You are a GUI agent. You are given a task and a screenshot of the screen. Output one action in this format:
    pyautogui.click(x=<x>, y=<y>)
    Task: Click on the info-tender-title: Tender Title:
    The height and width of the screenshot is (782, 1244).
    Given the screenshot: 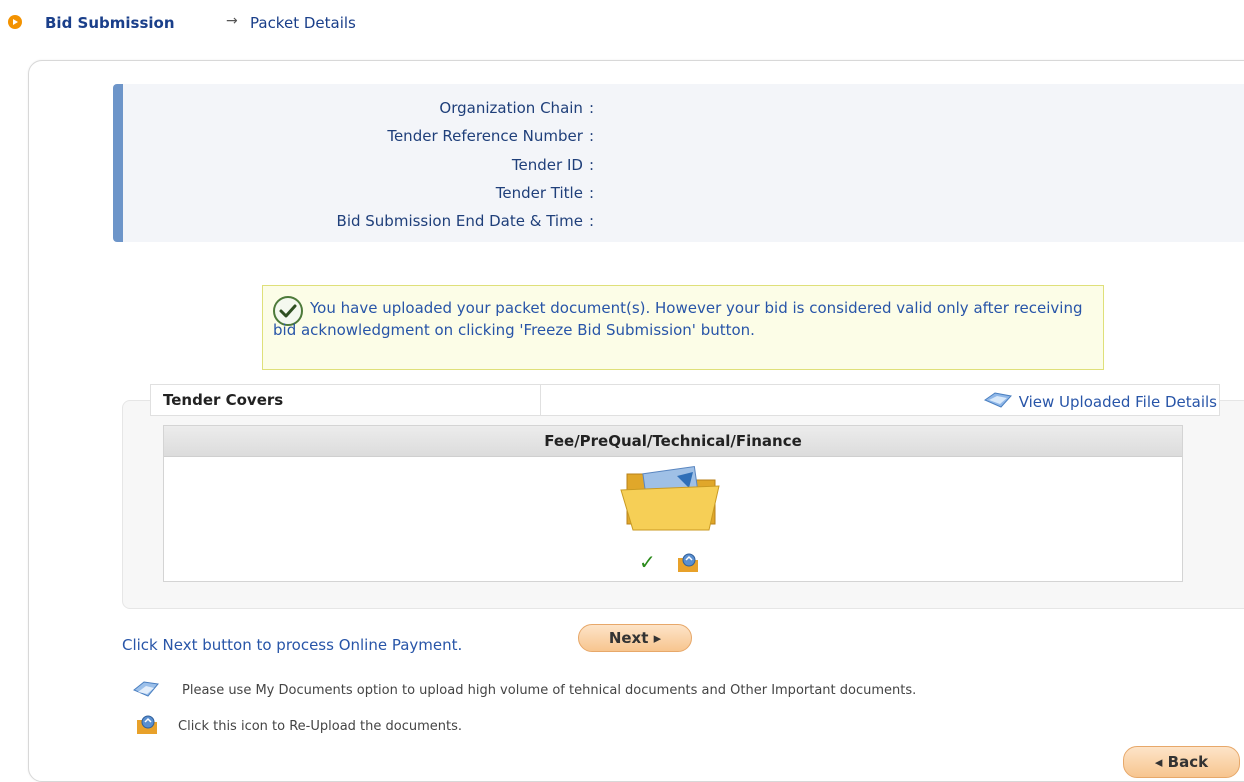 What is the action you would take?
    pyautogui.click(x=544, y=193)
    